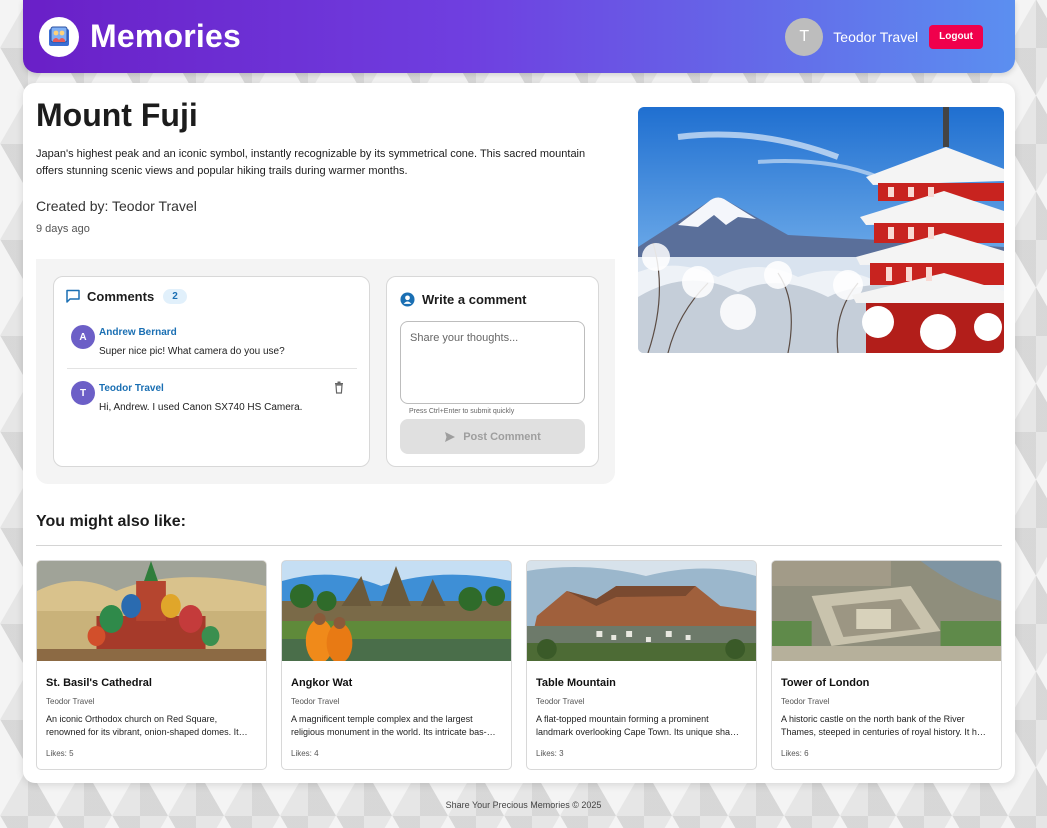 This screenshot has width=1047, height=828. I want to click on card-likes: Likes: 3, so click(550, 753).